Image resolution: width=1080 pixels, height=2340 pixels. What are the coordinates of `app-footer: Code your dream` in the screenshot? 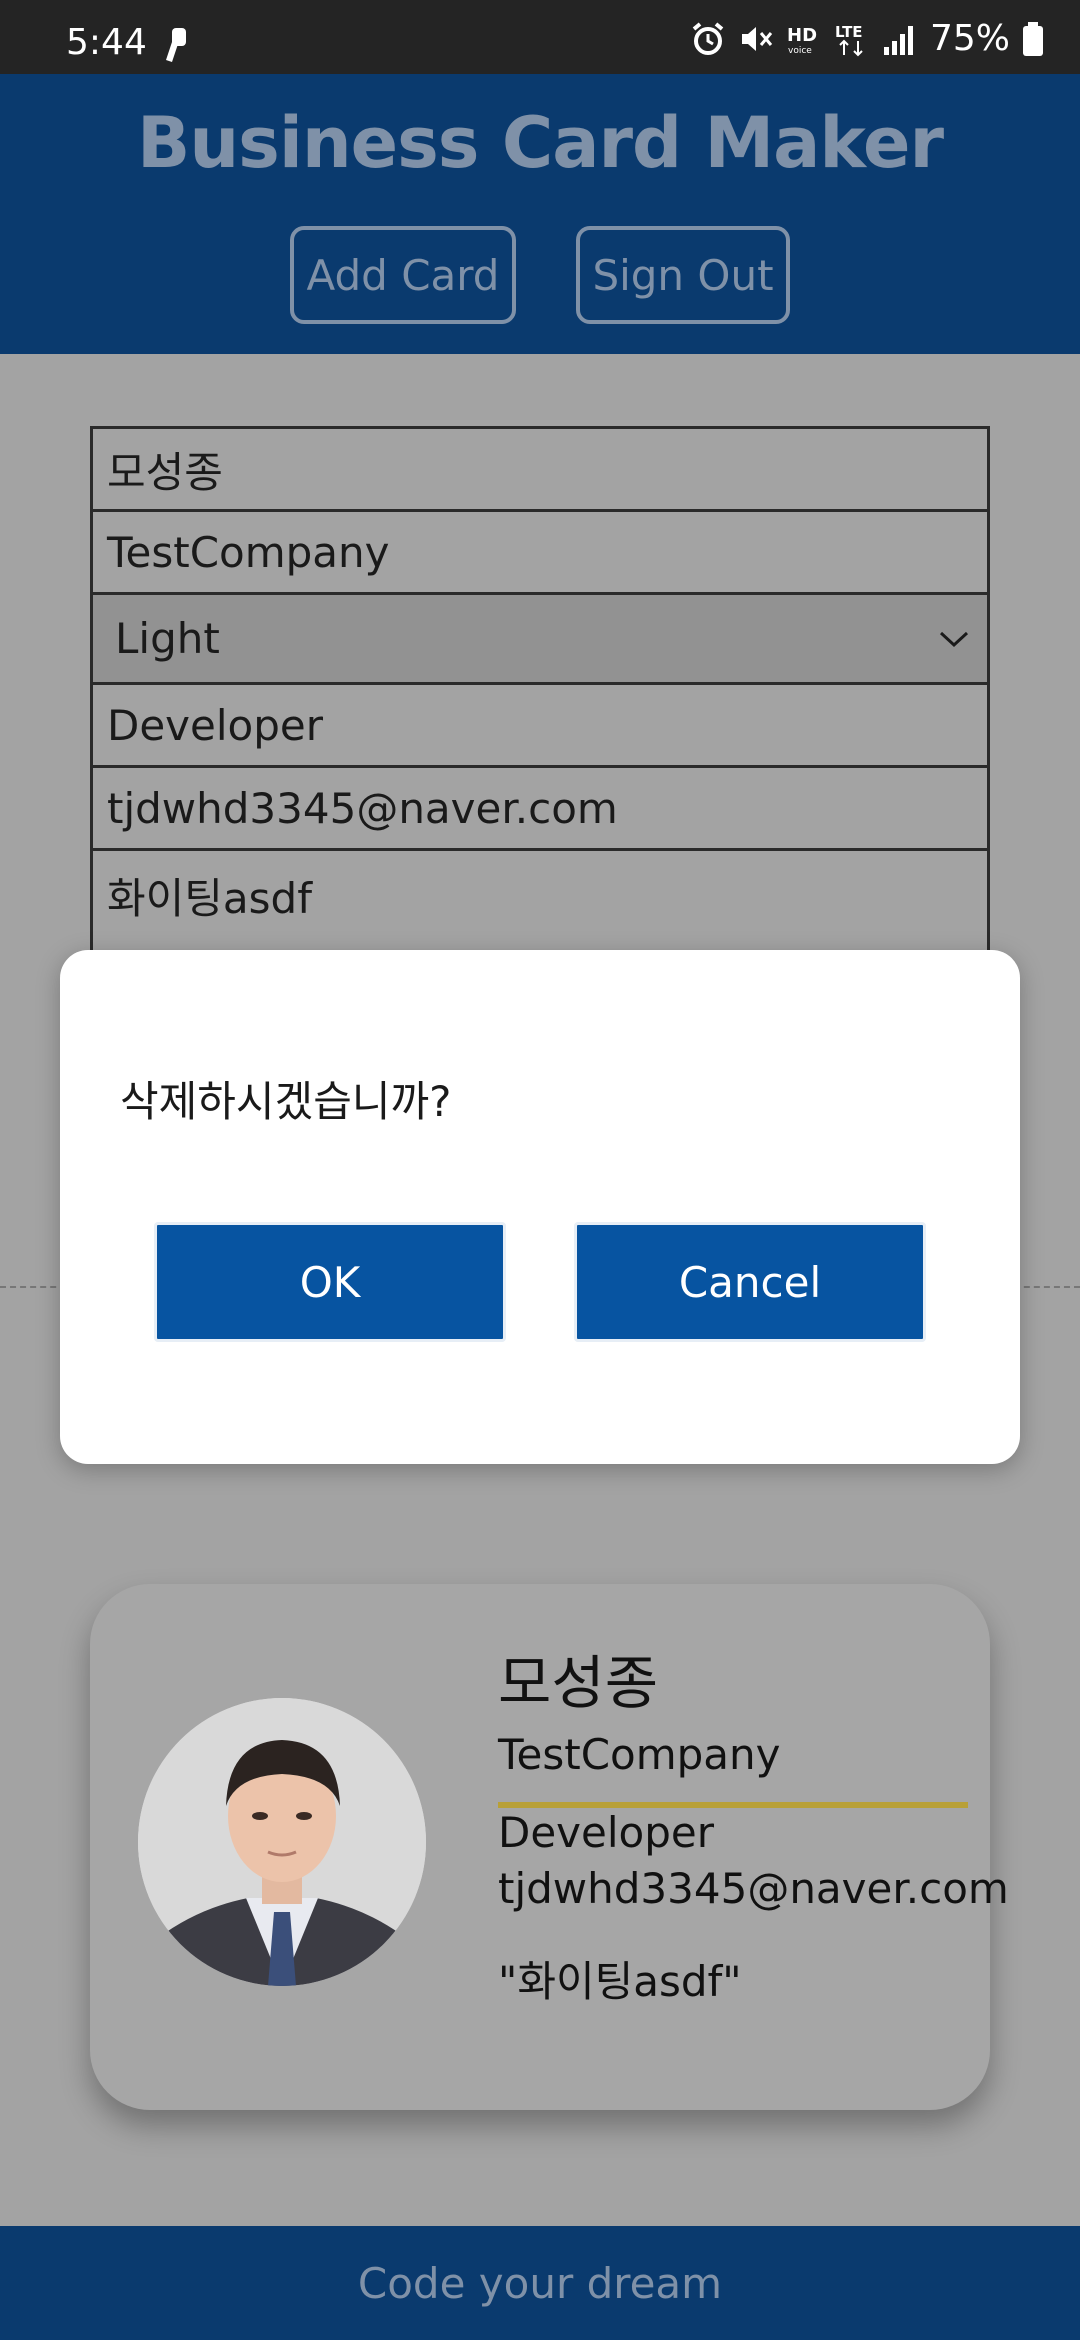 It's located at (540, 2283).